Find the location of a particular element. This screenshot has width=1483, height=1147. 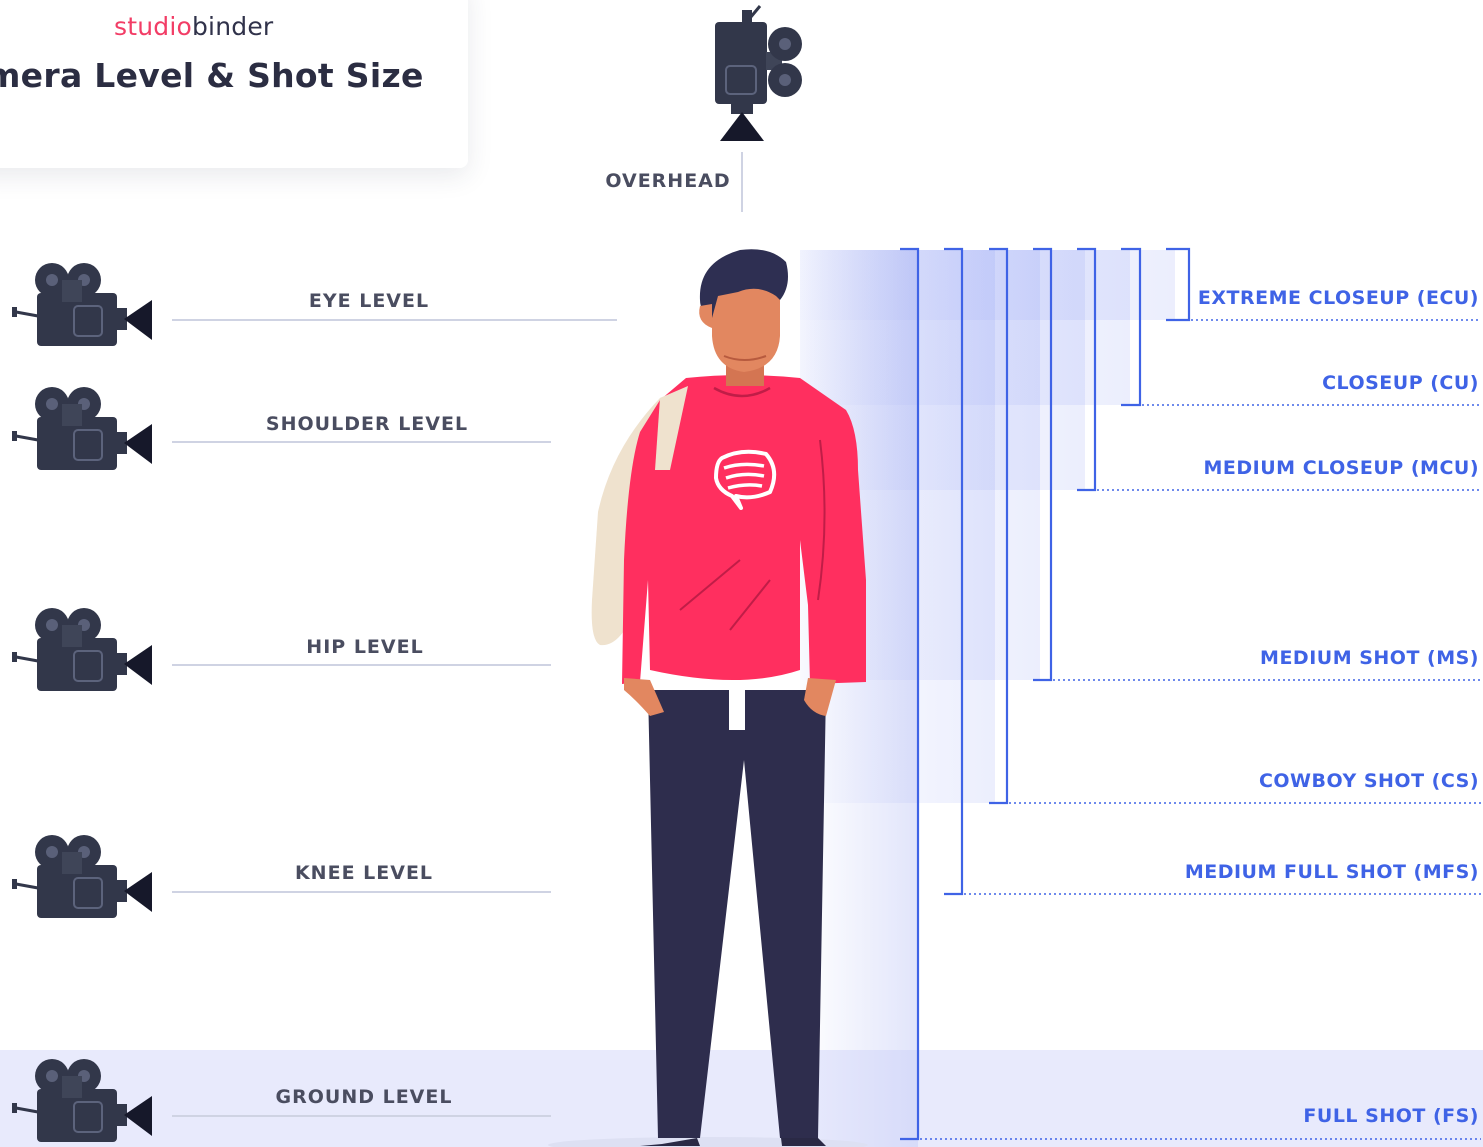

camera-knee-level-icon is located at coordinates (82, 876).